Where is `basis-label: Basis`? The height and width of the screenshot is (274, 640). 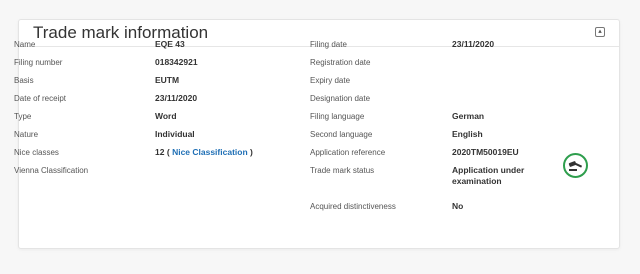 basis-label: Basis is located at coordinates (24, 80).